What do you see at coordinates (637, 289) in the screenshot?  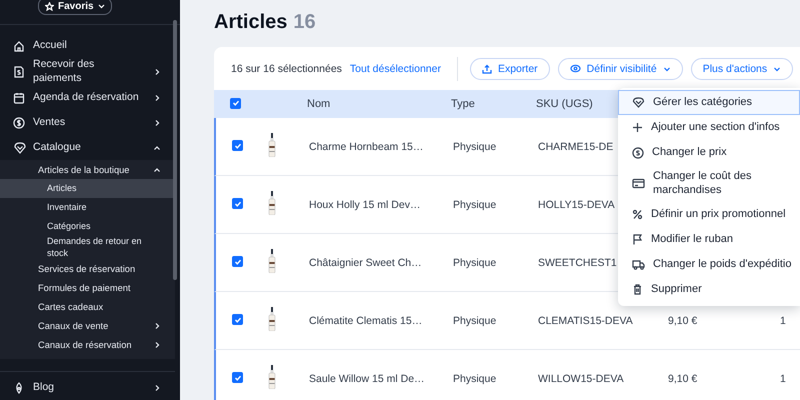 I see `trash-icon` at bounding box center [637, 289].